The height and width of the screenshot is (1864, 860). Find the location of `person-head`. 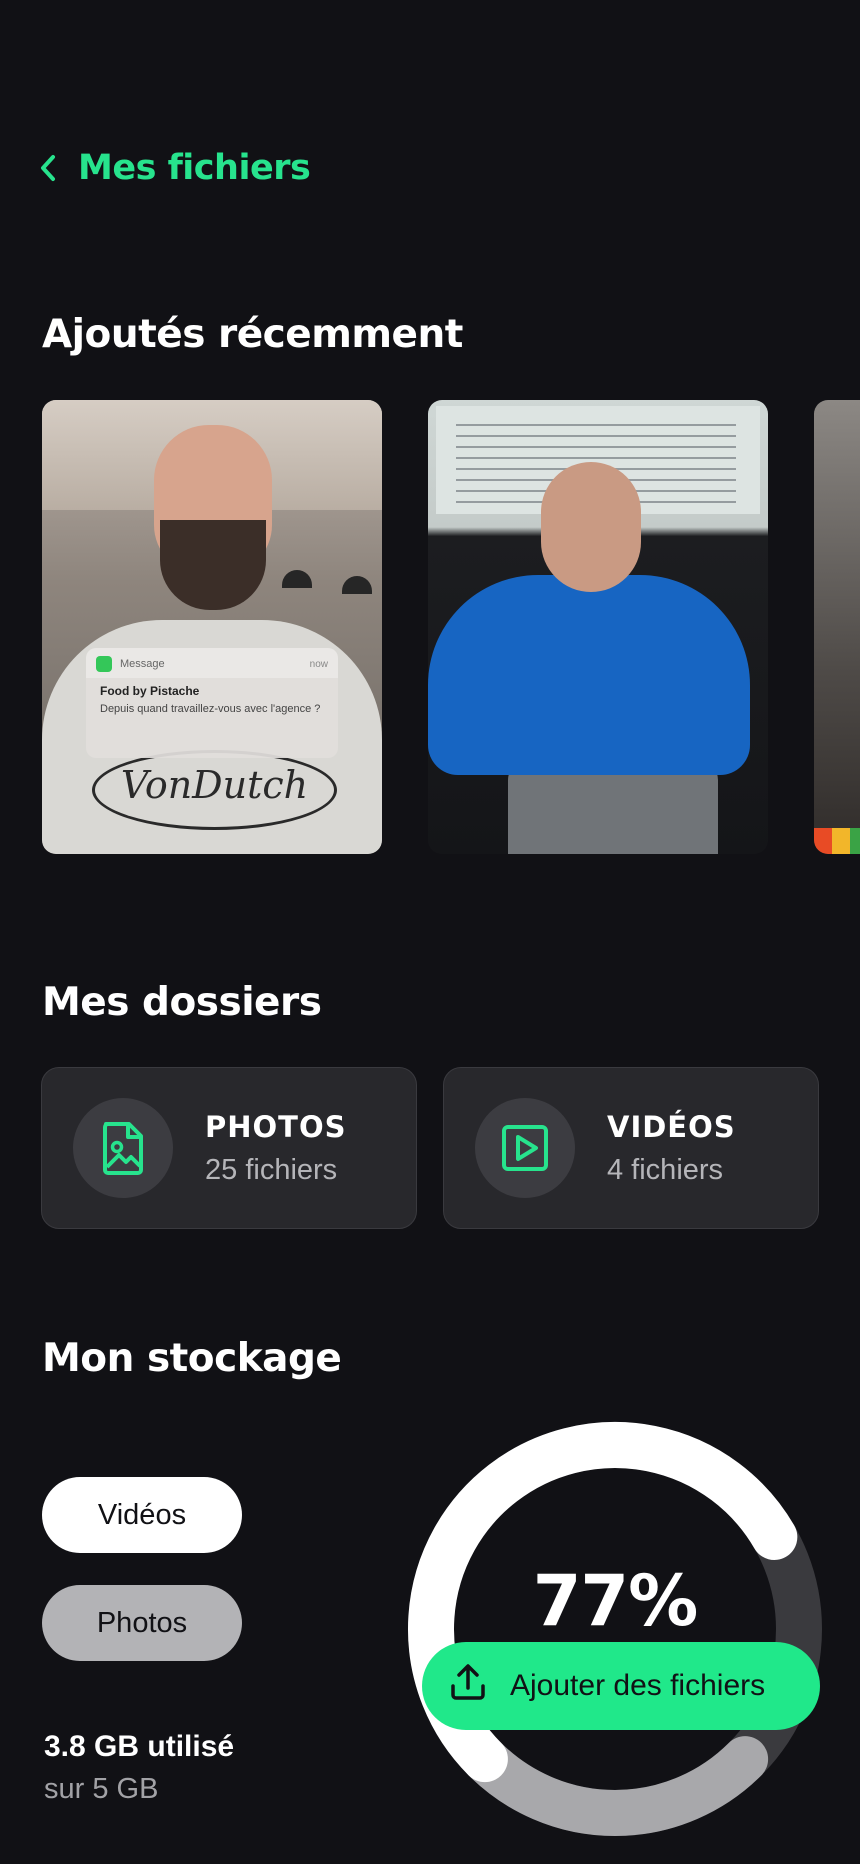

person-head is located at coordinates (591, 527).